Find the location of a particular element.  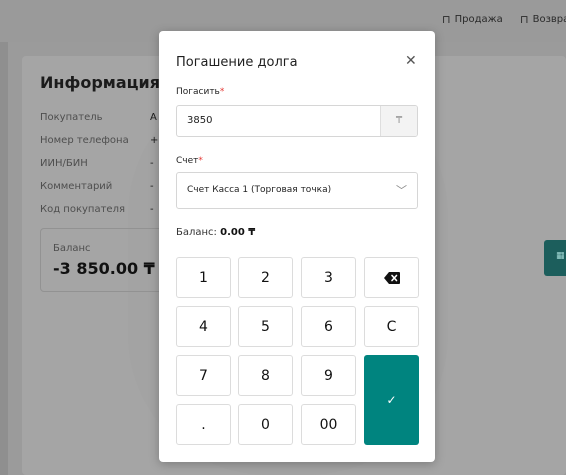

account-select: Счет Касса 1 (Торговая точка) ﹀ is located at coordinates (297, 190).